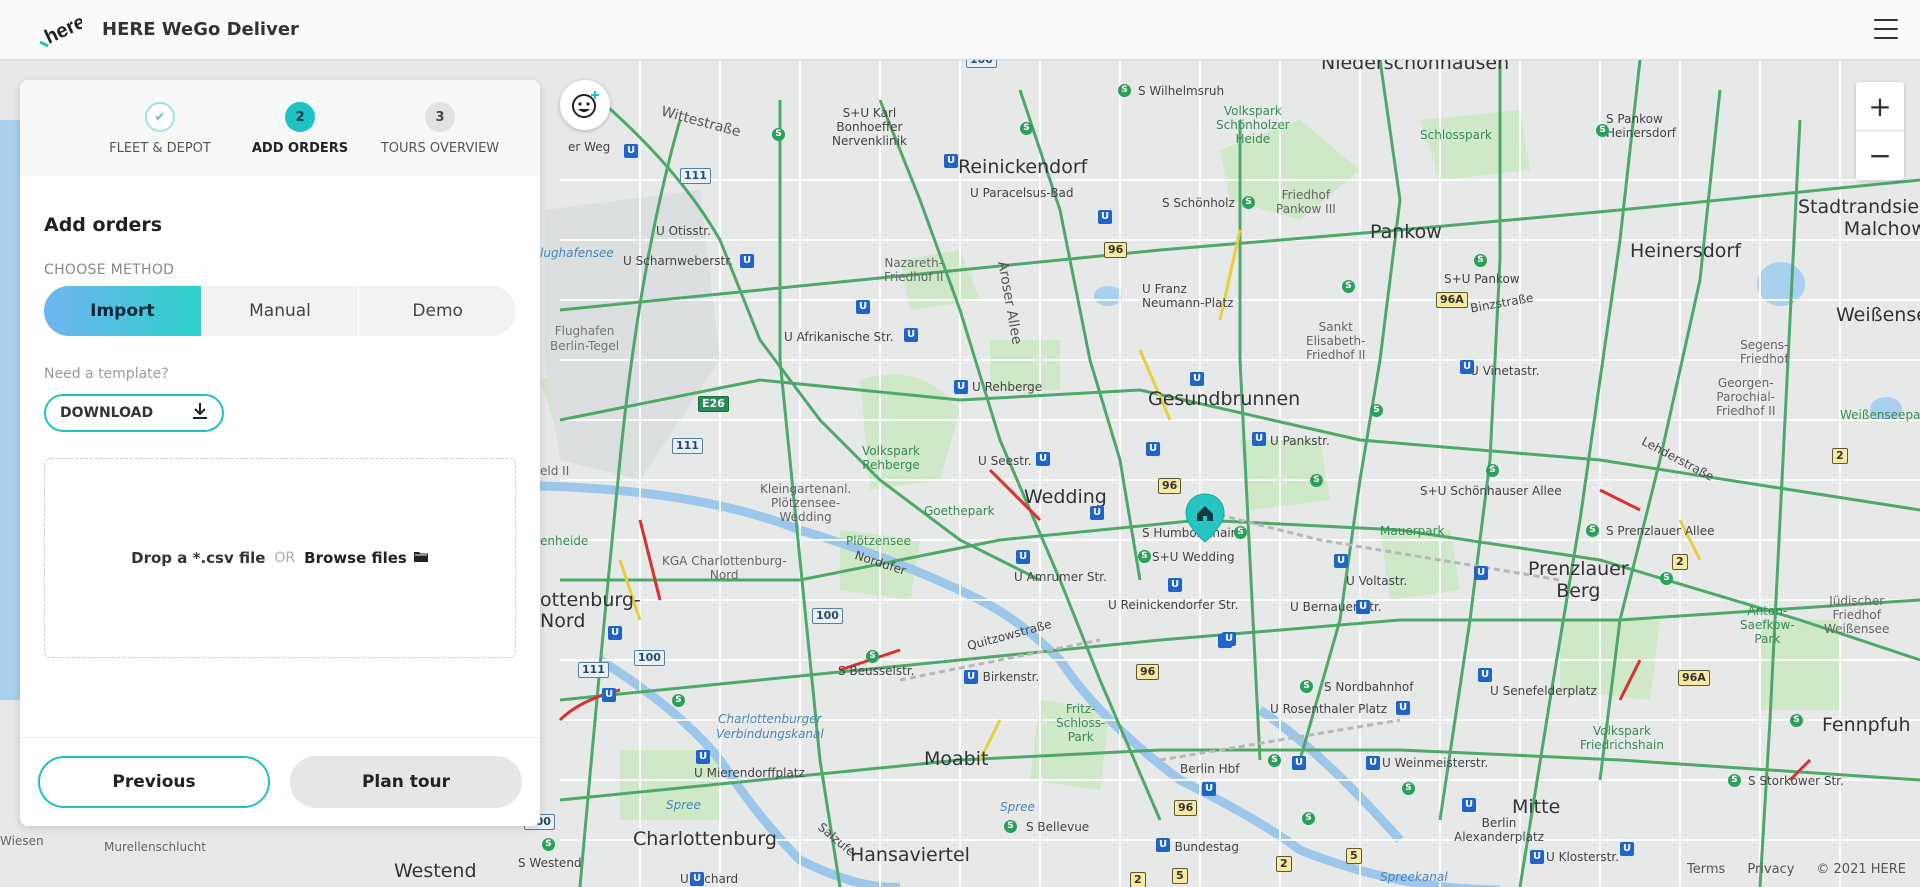  What do you see at coordinates (1536, 807) in the screenshot?
I see `map-label-mitte: Mitte` at bounding box center [1536, 807].